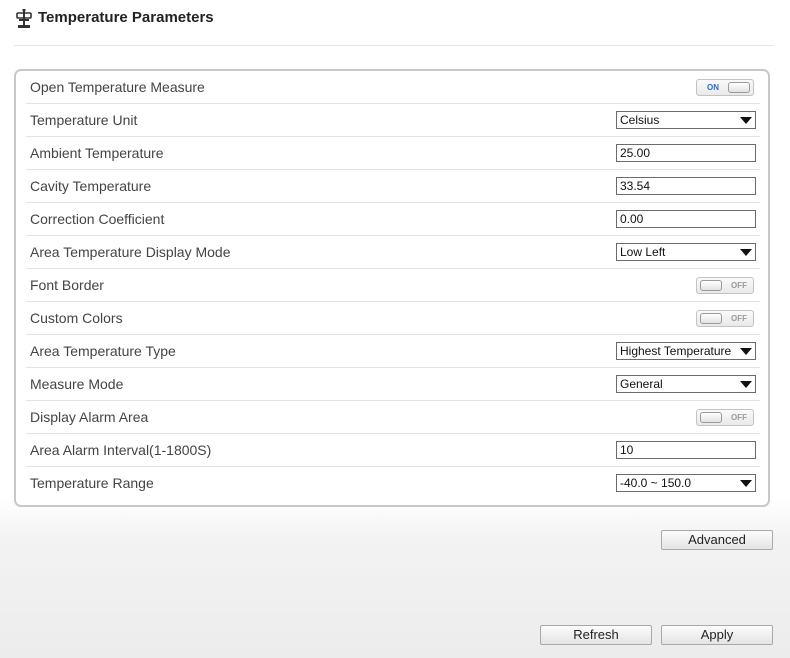 The height and width of the screenshot is (658, 790). I want to click on row-cavity-temperature: Cavity Temperature, so click(393, 186).